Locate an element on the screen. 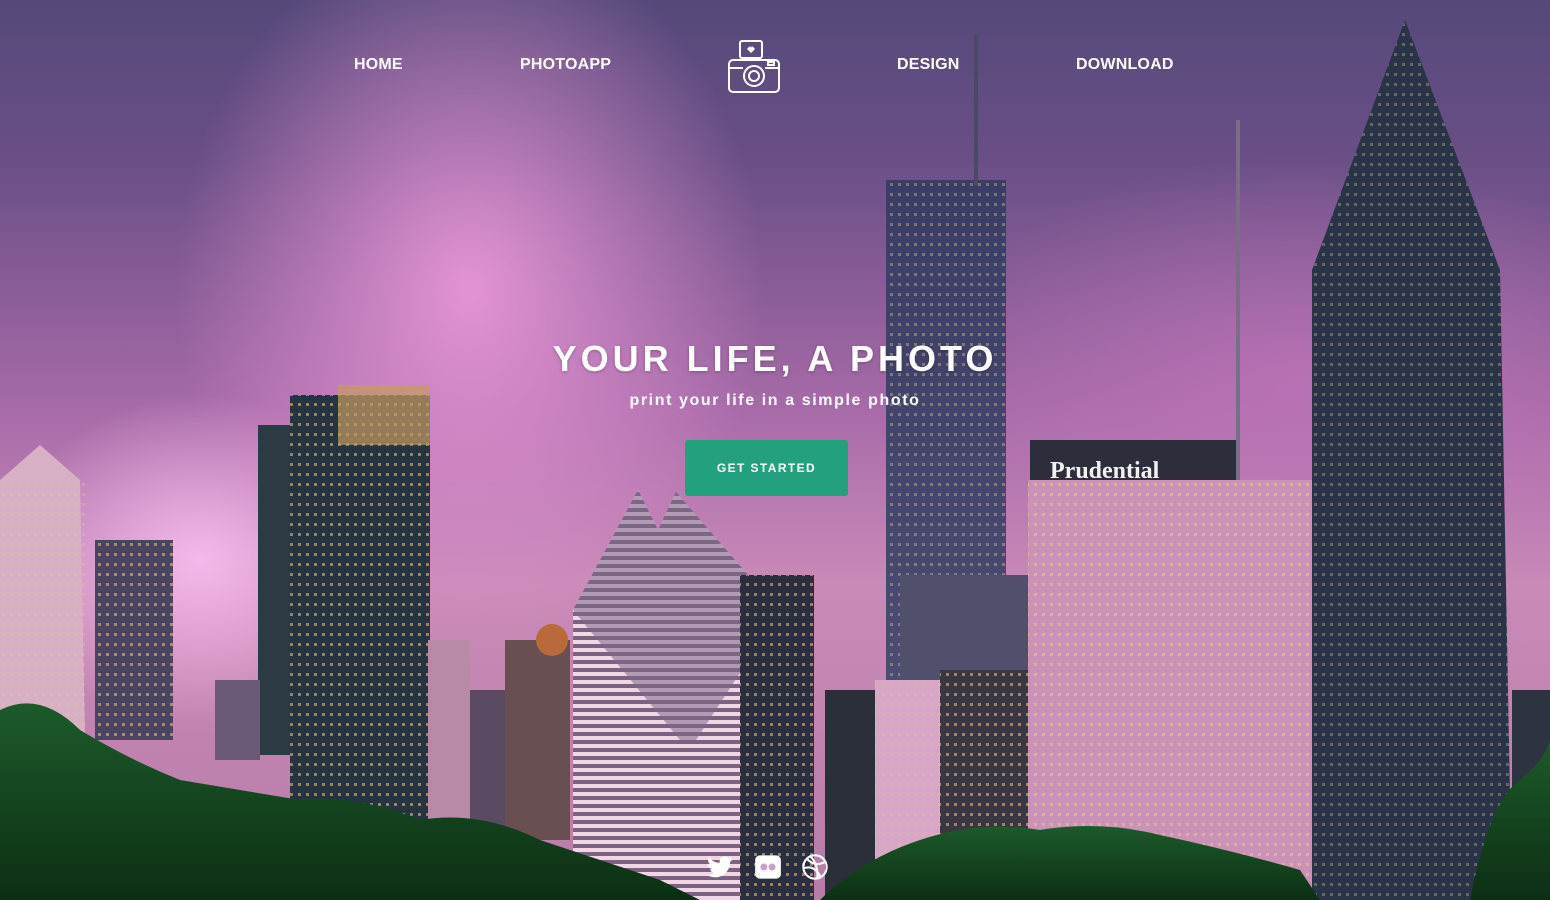 The height and width of the screenshot is (900, 1550). nav-design-link: DESIGN is located at coordinates (928, 65).